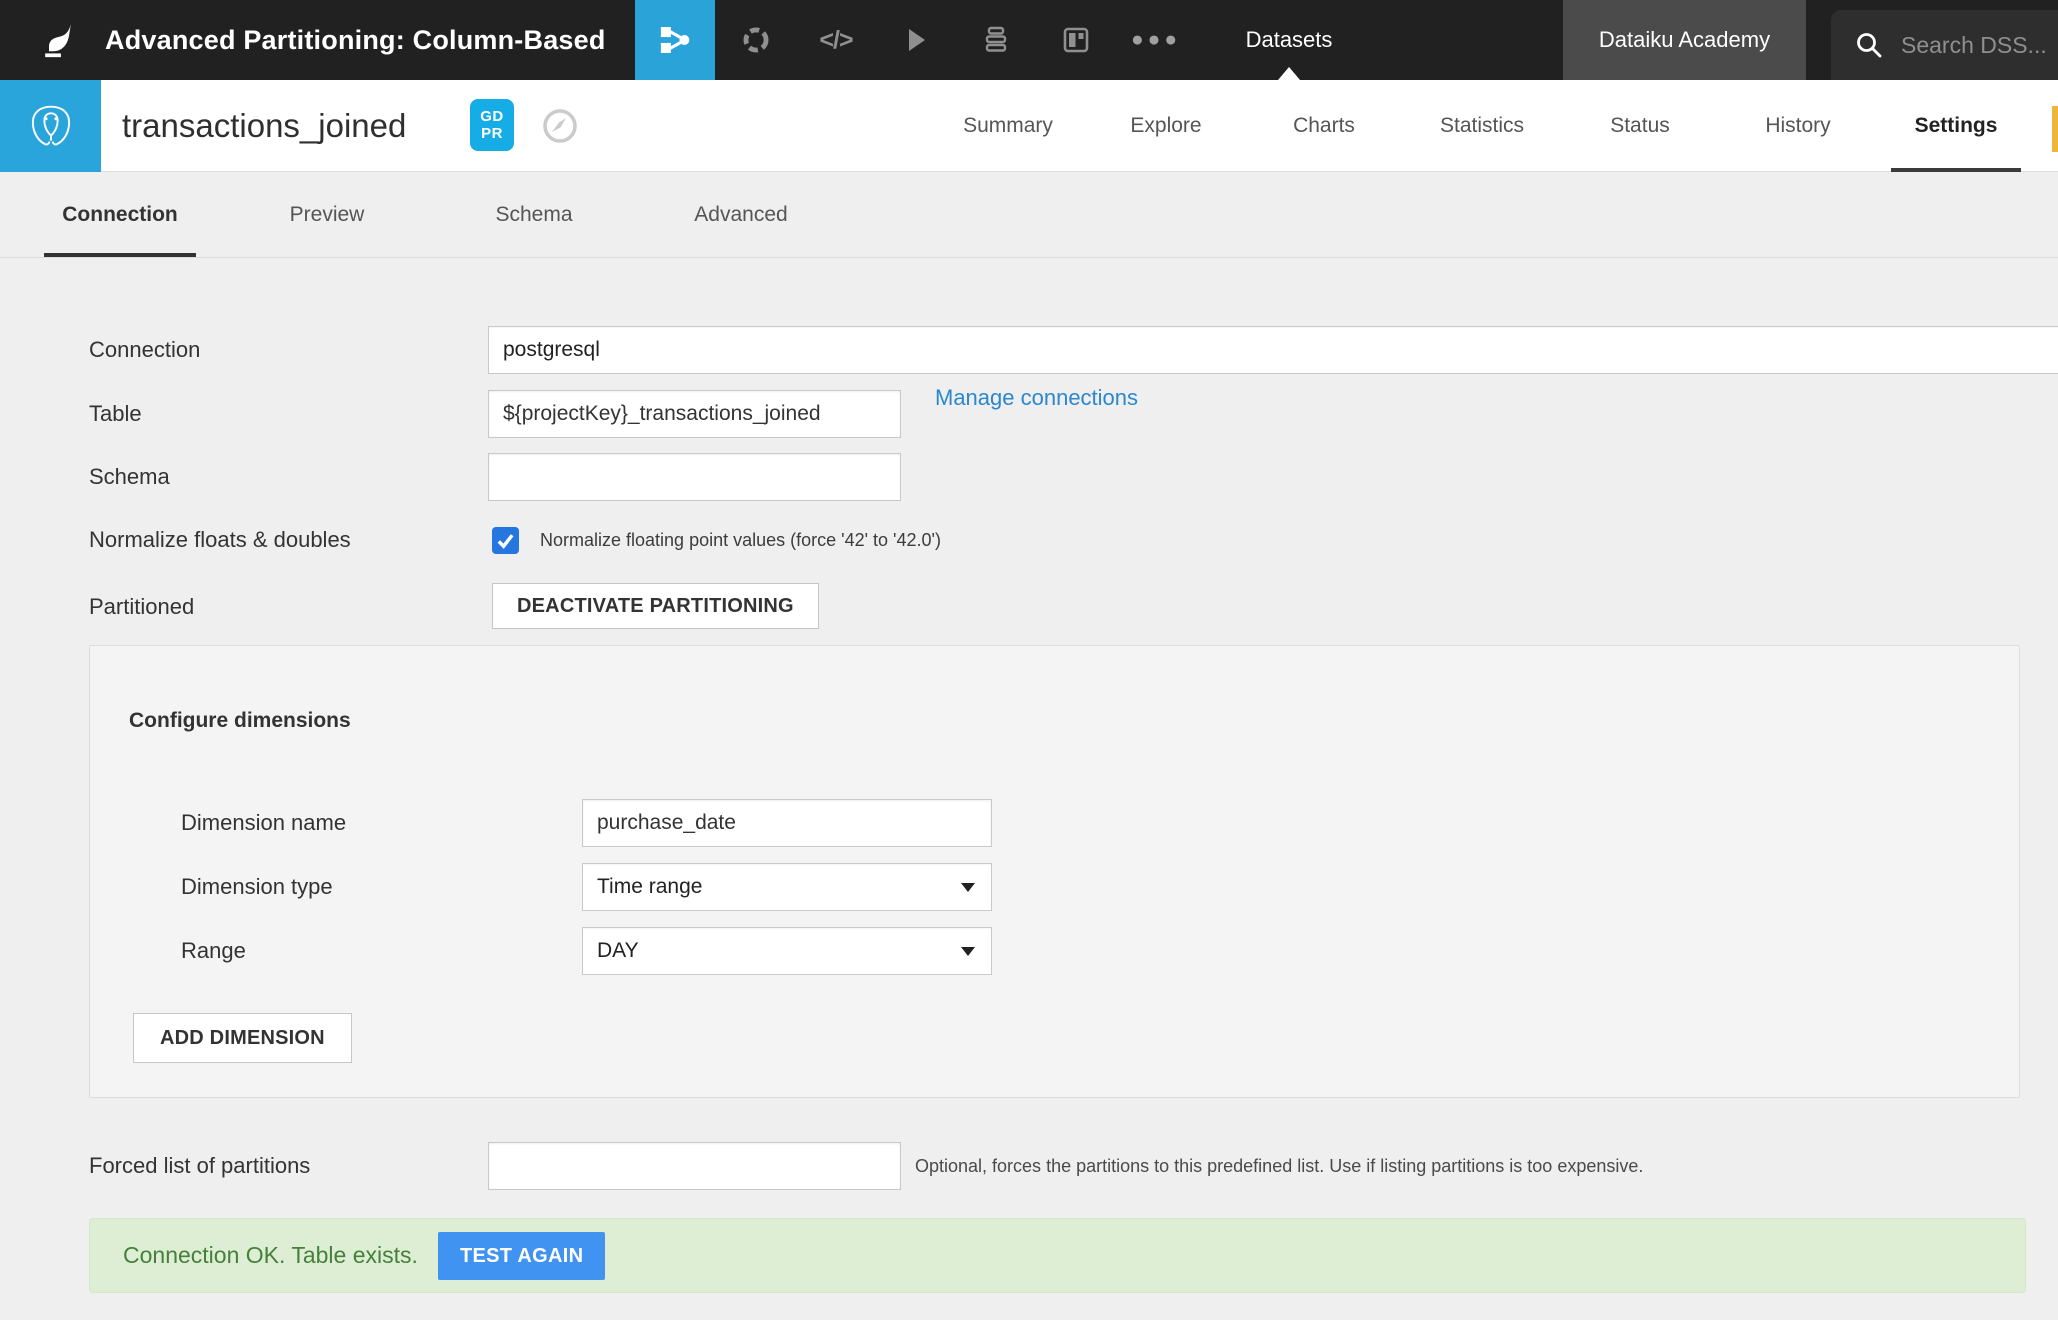  Describe the element at coordinates (1324, 126) in the screenshot. I see `tab-charts: Charts` at that location.